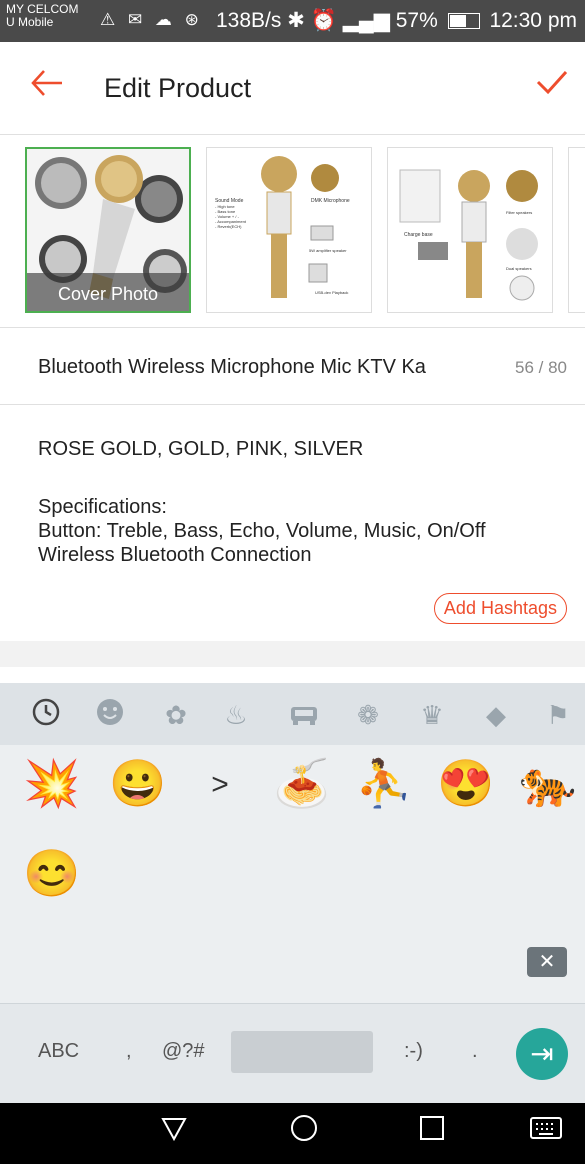 This screenshot has width=585, height=1164. I want to click on food-icon: ♨, so click(236, 715).